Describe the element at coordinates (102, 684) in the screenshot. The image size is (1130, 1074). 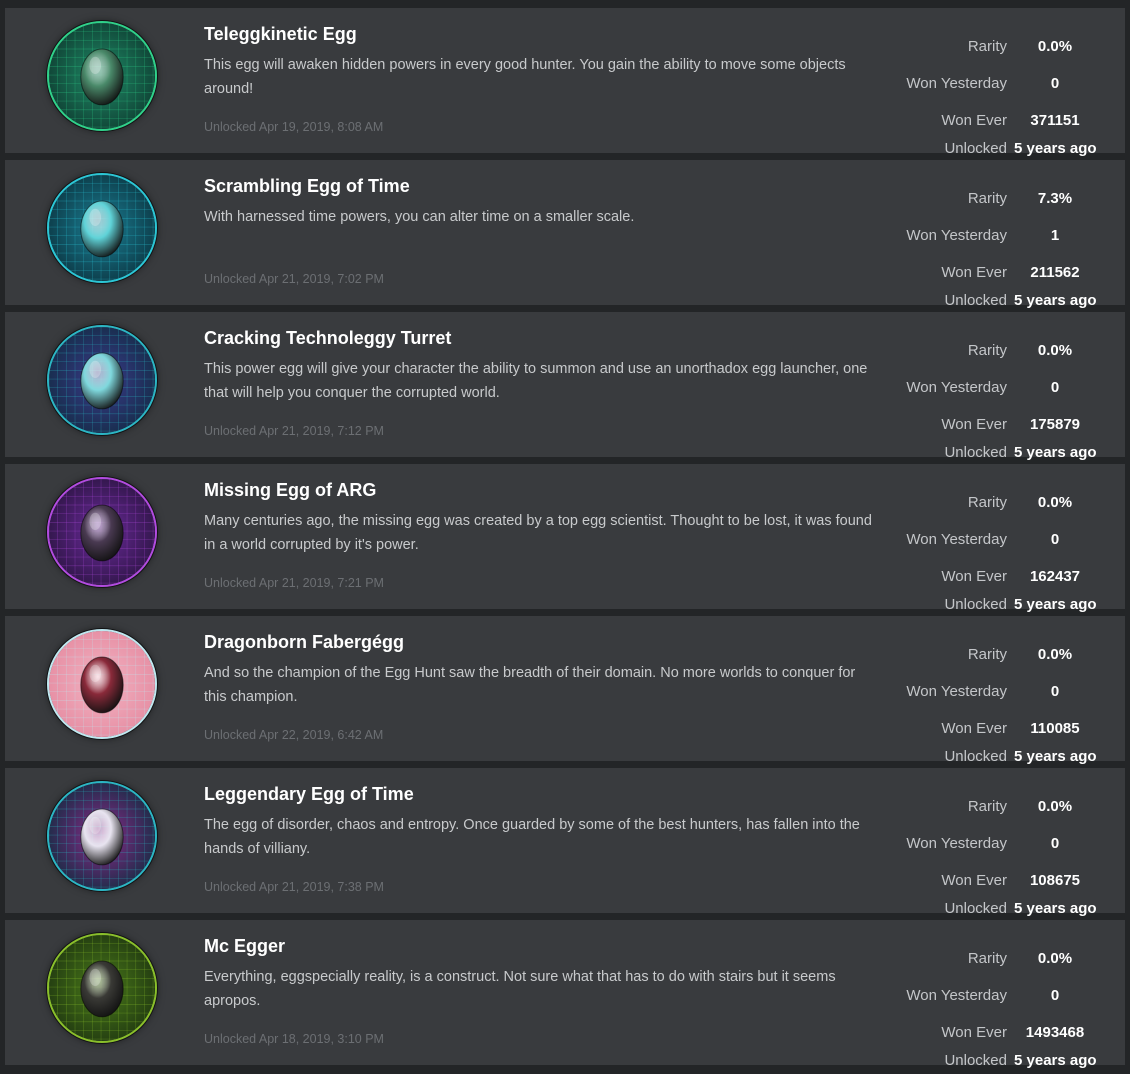
I see `dragonborn-fabergegg-icon` at that location.